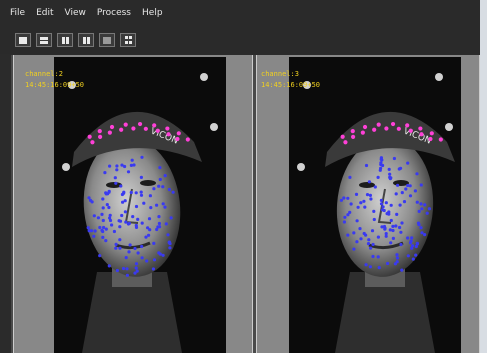 The height and width of the screenshot is (353, 487). I want to click on grid-view-icon, so click(107, 40).